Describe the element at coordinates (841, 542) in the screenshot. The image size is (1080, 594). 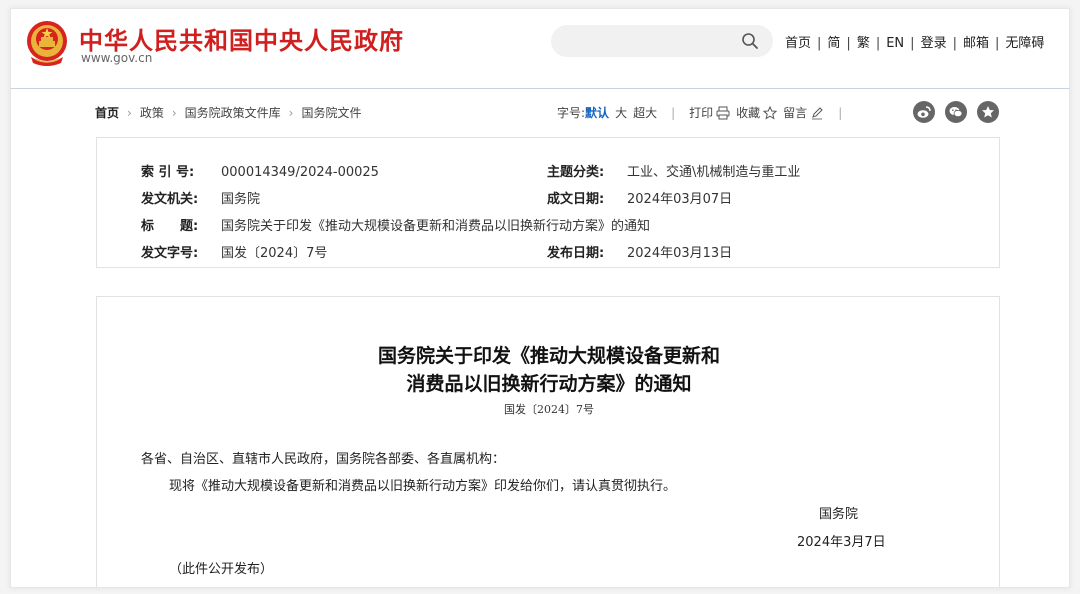
I see `document-date: 2024年3月7日` at that location.